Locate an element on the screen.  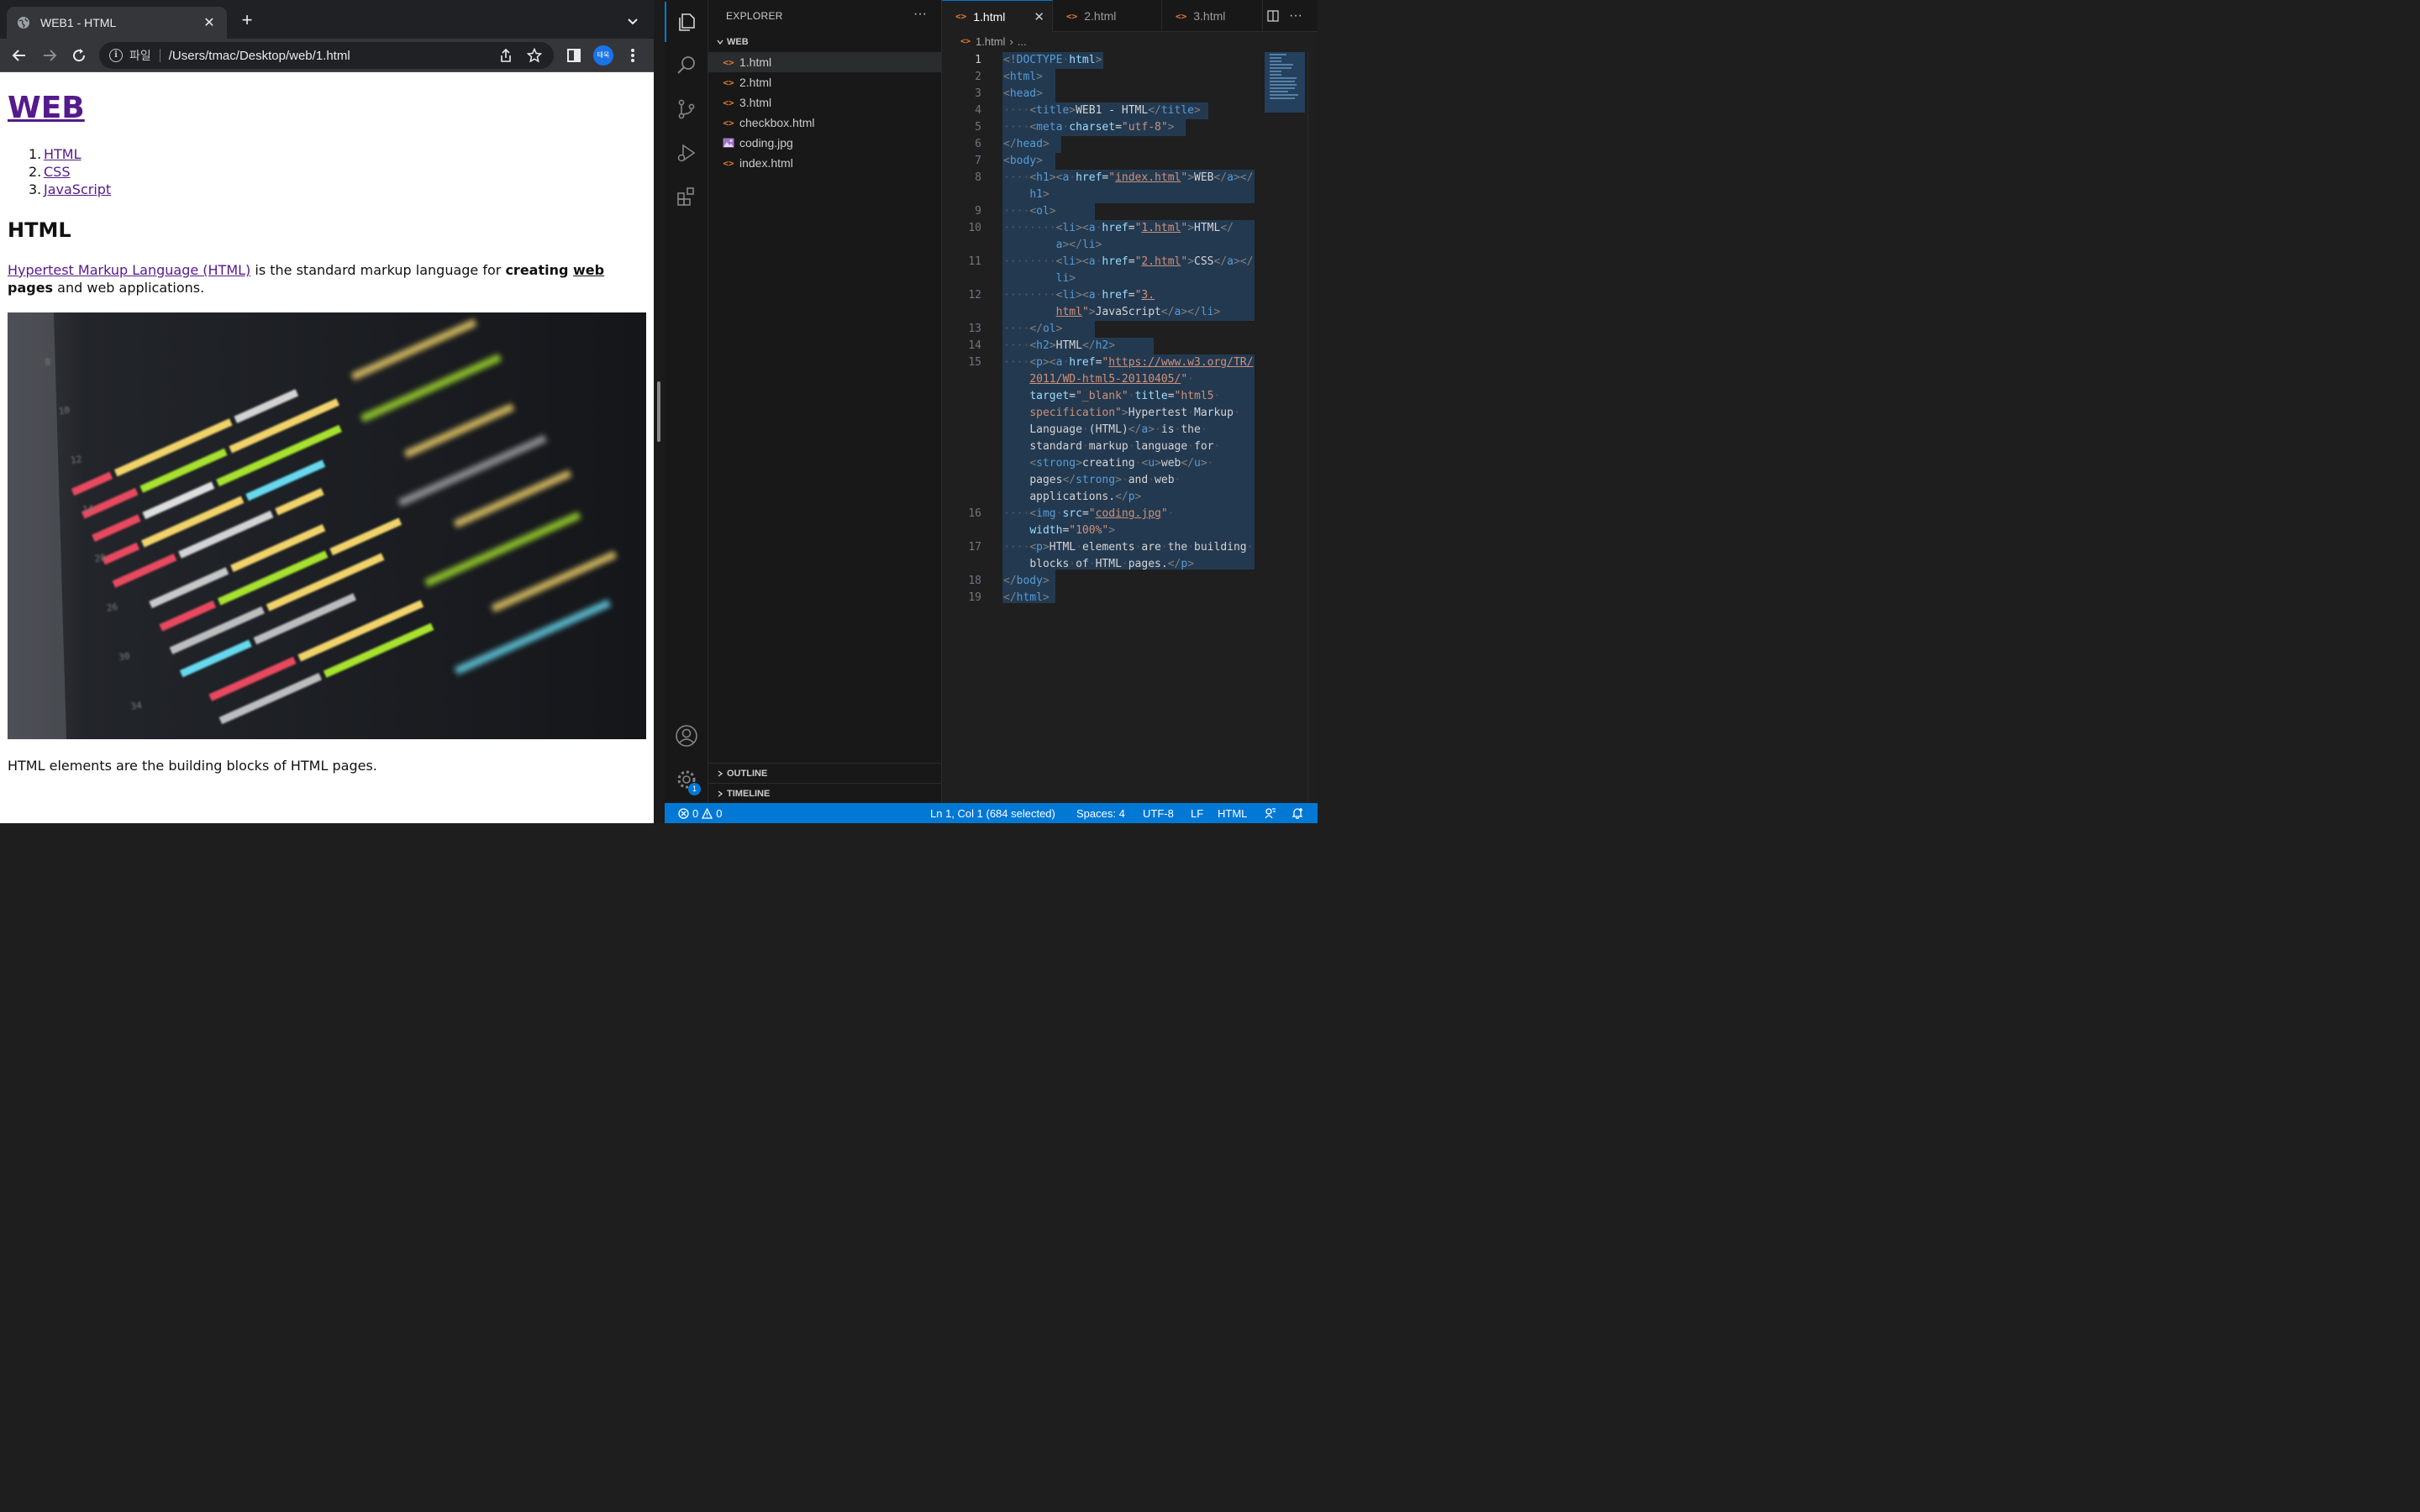
file-item: <> 3.html is located at coordinates (825, 102).